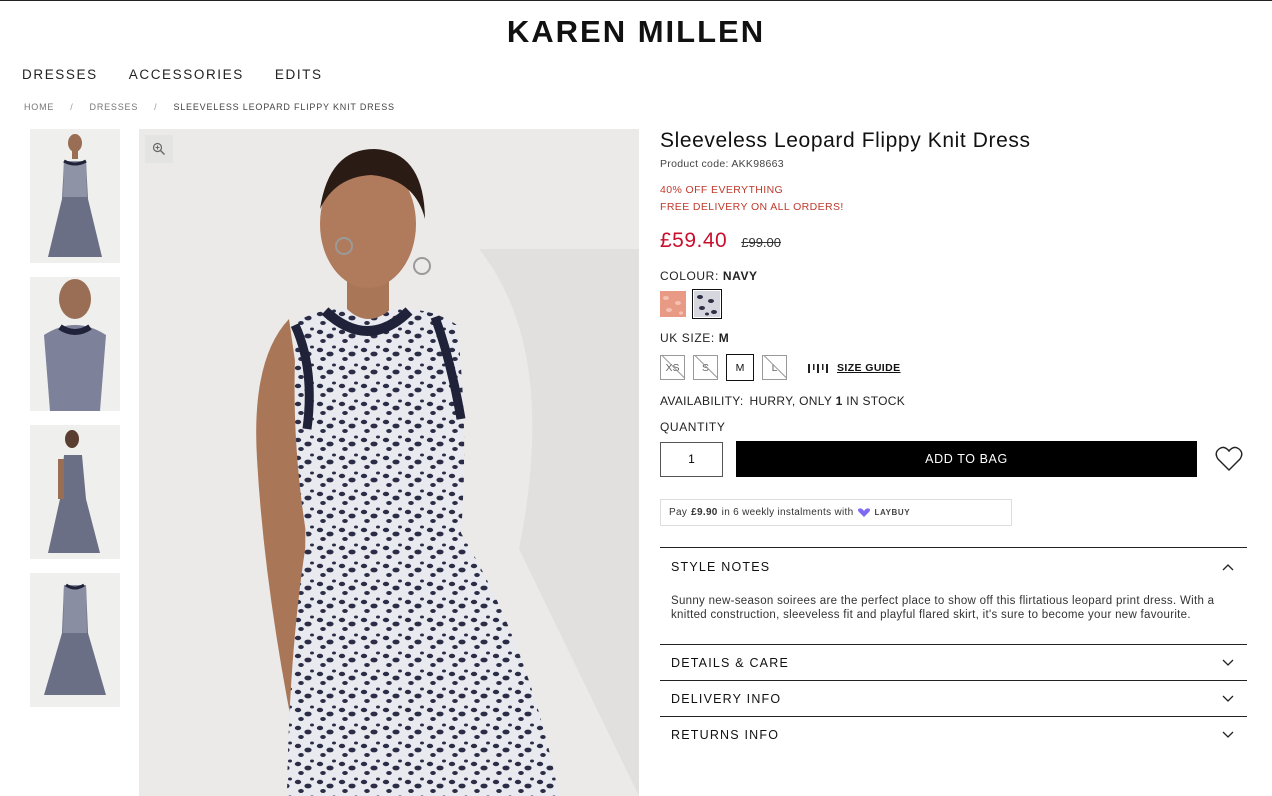  What do you see at coordinates (672, 367) in the screenshot?
I see `size-option-xs: XS` at bounding box center [672, 367].